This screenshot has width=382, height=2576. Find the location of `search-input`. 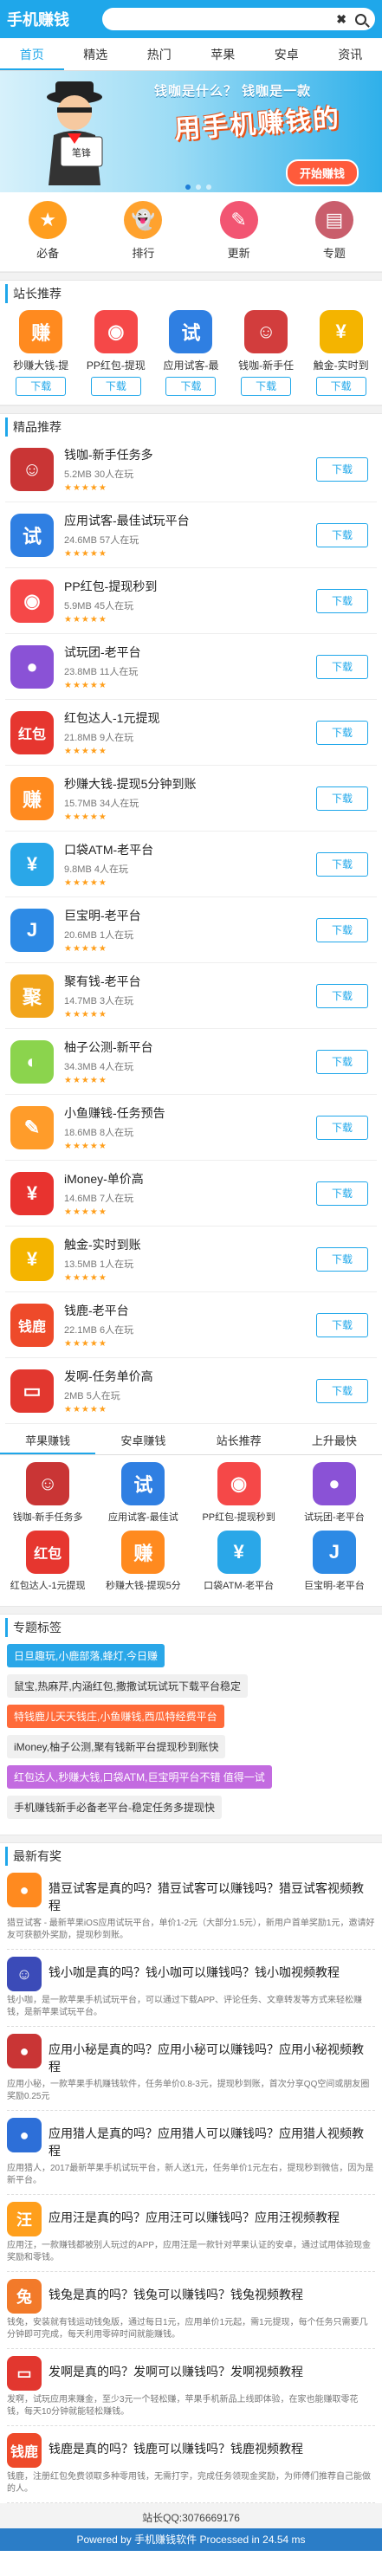

search-input is located at coordinates (221, 19).